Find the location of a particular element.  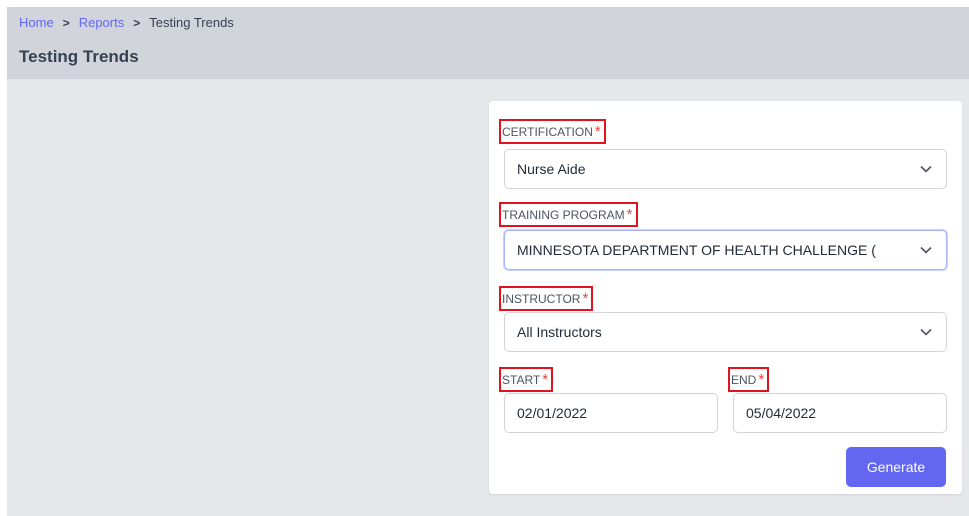

start-date-value: 02/01/2022 is located at coordinates (552, 413).